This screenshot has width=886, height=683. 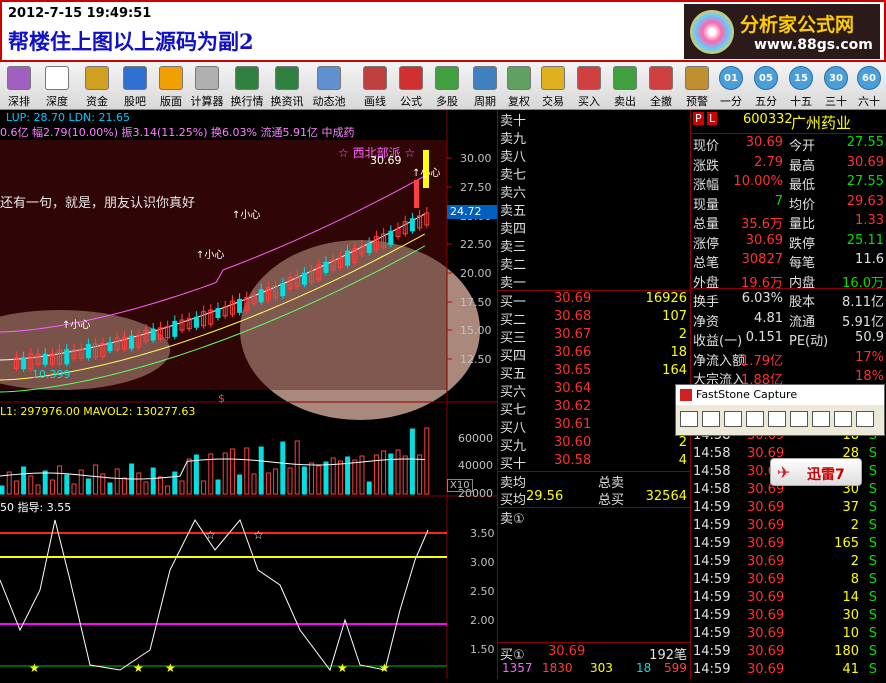 What do you see at coordinates (682, 460) in the screenshot?
I see `buy-level-volume: 4` at bounding box center [682, 460].